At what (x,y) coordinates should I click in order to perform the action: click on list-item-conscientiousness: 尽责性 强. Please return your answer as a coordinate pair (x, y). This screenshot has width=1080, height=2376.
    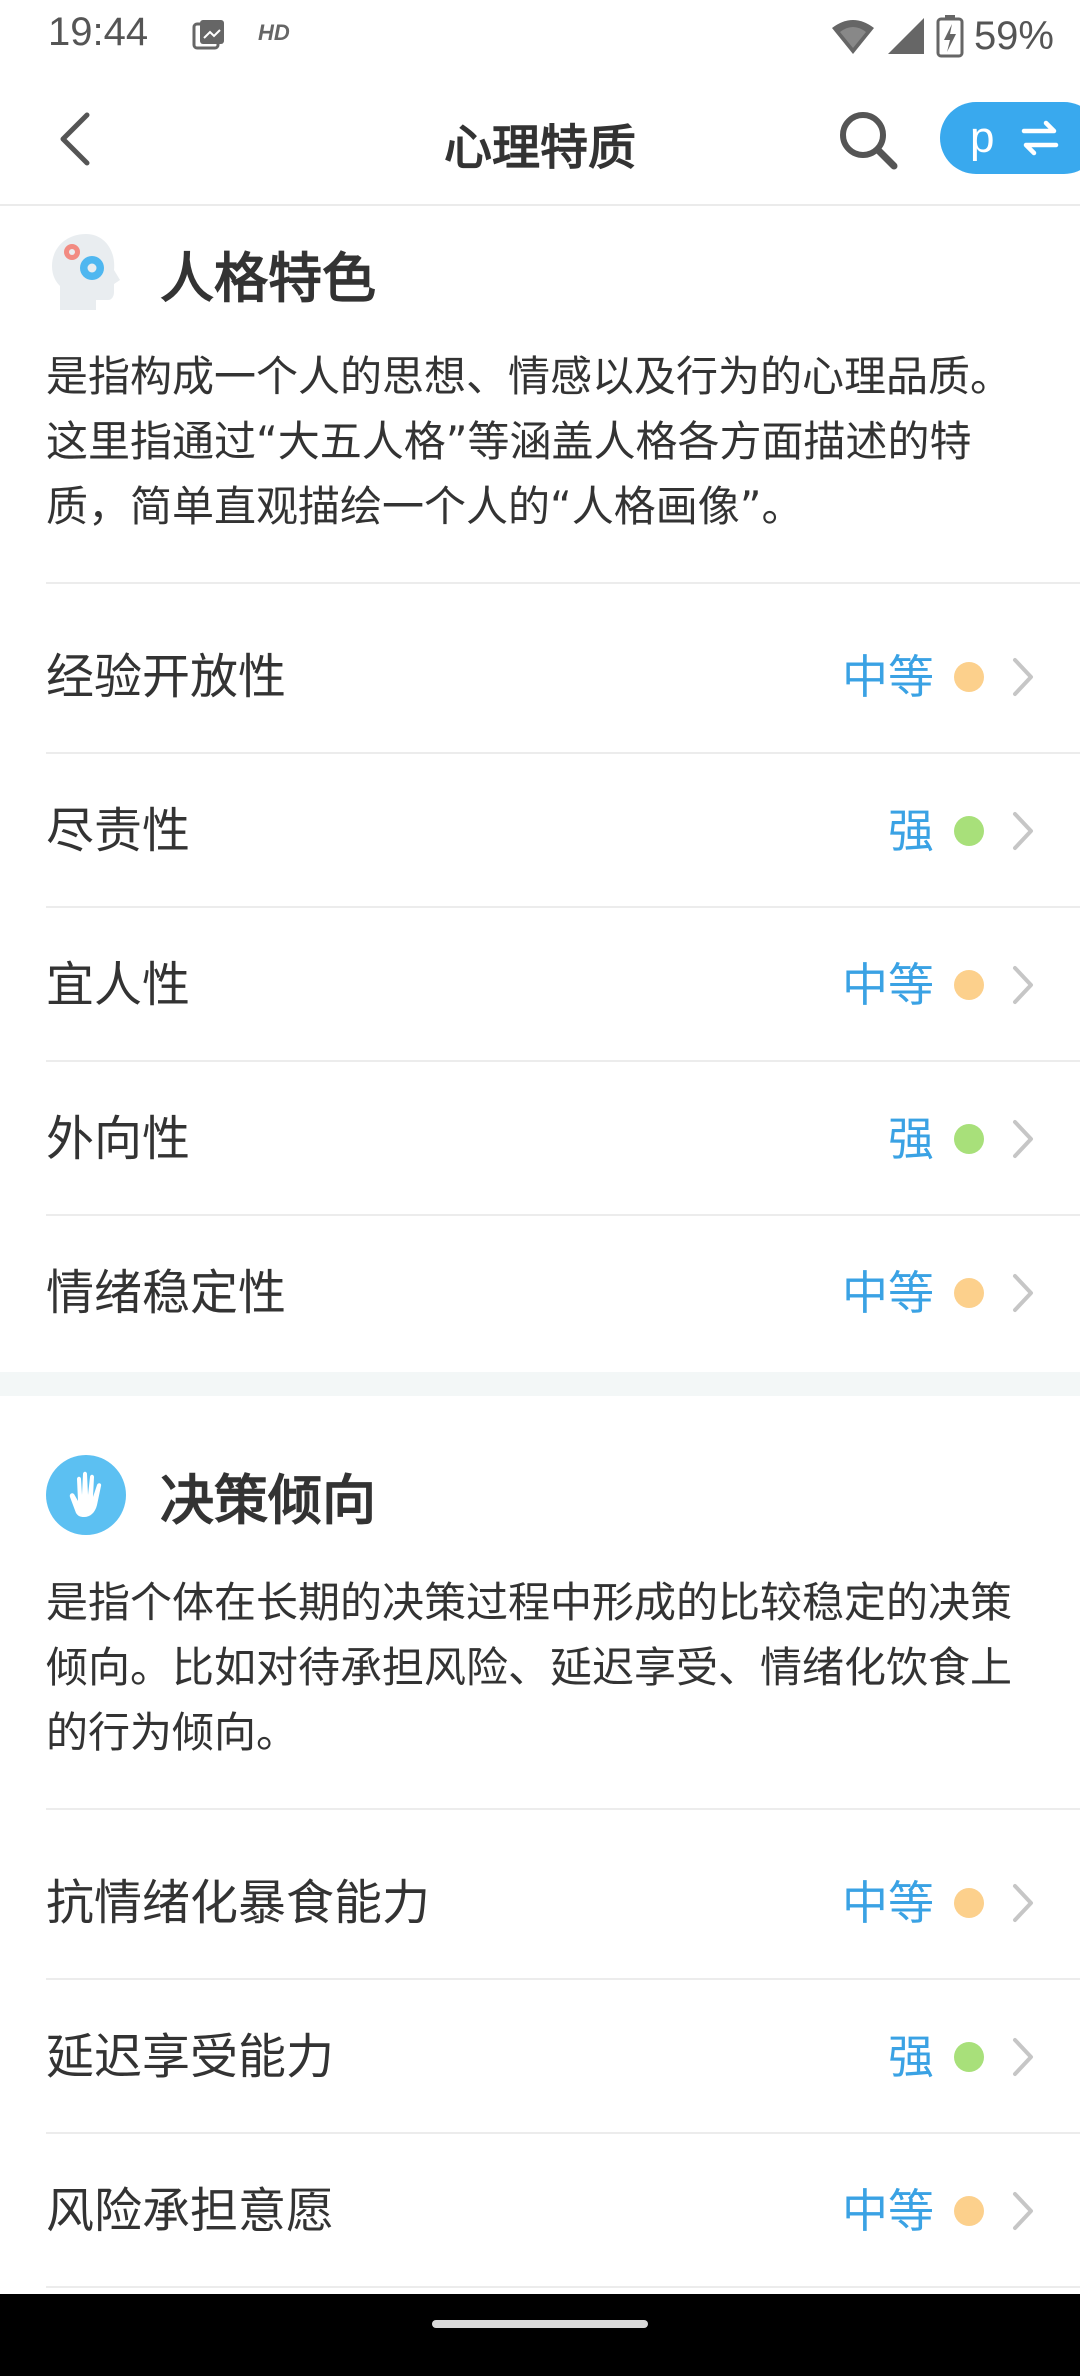
    Looking at the image, I should click on (540, 831).